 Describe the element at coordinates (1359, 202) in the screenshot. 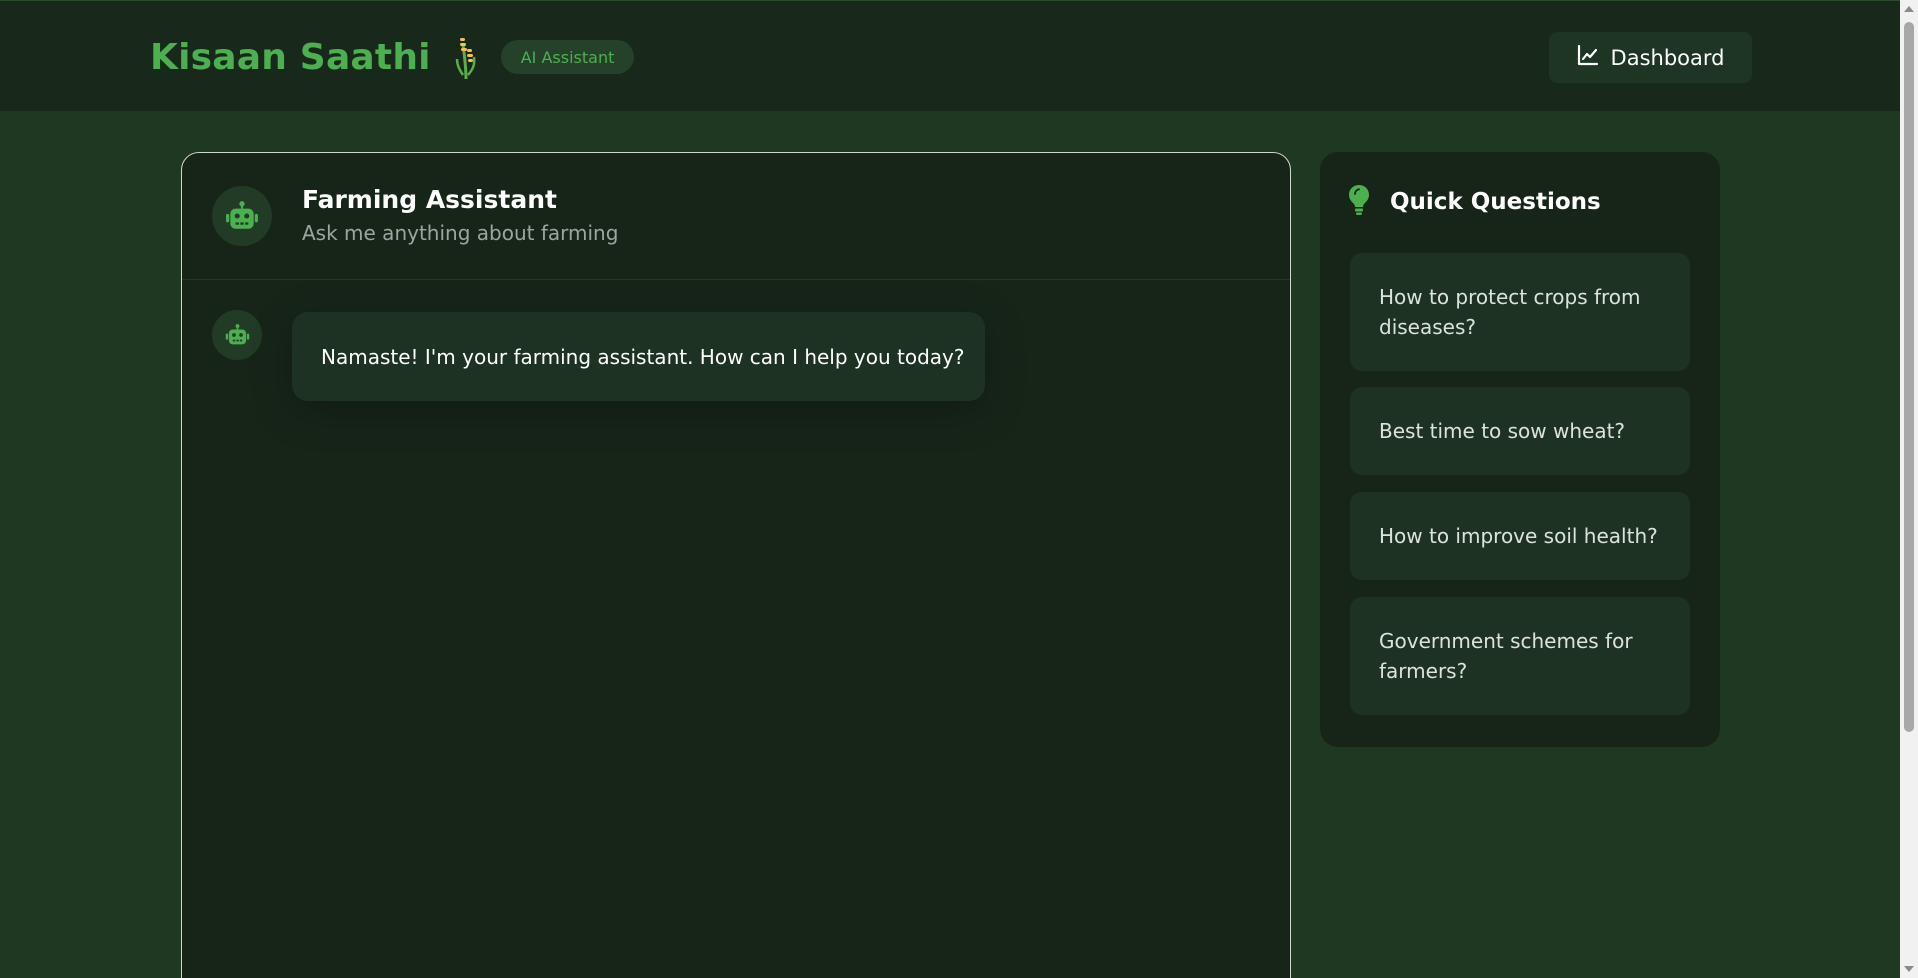

I see `lightbulb-icon` at that location.